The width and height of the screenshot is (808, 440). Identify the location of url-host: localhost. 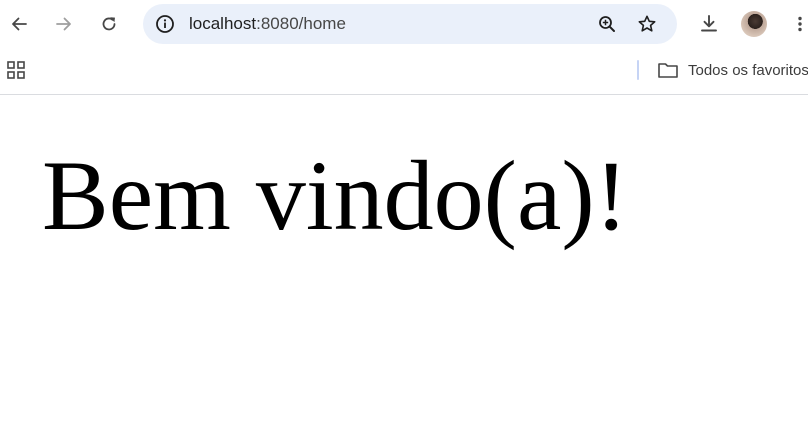
(223, 23).